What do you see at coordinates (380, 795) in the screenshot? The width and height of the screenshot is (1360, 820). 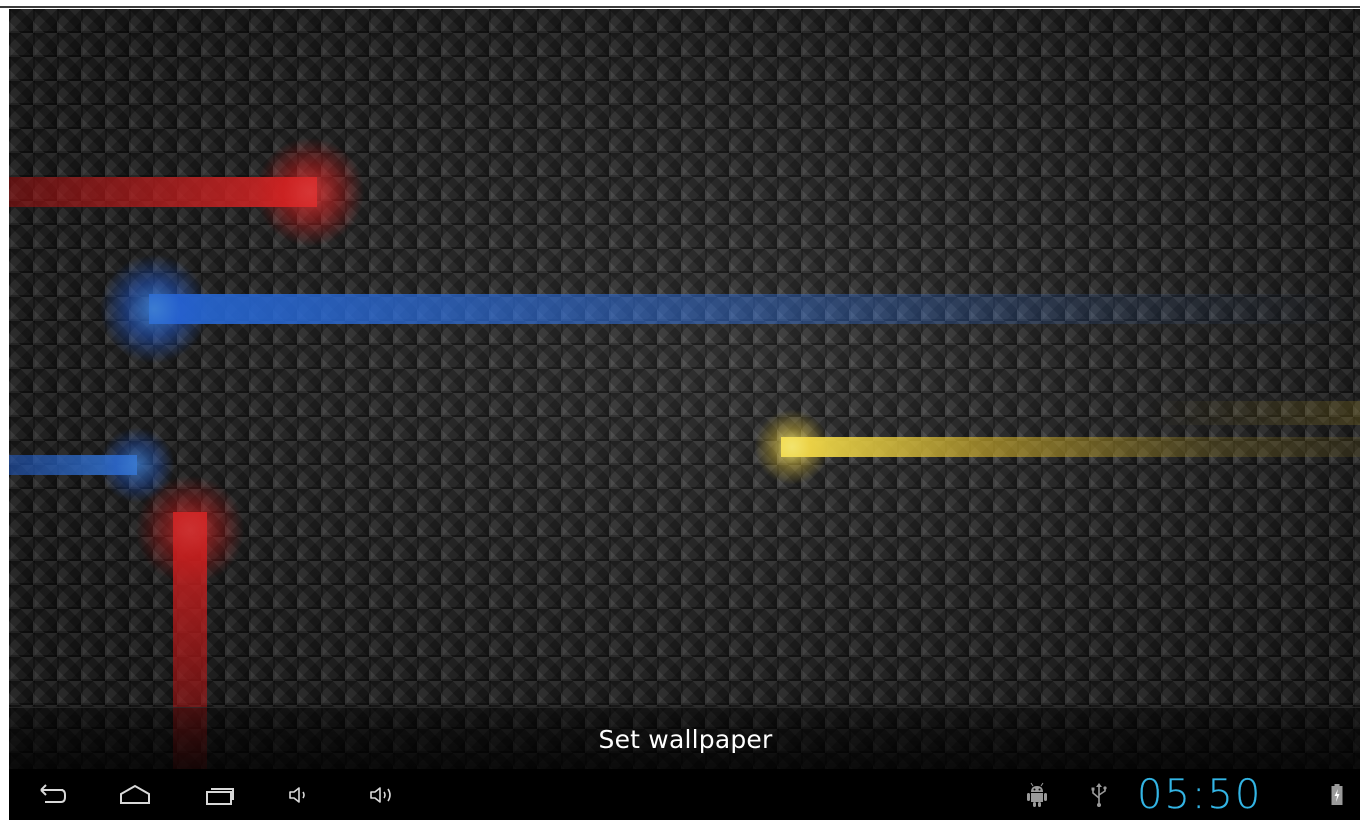 I see `volume-up-icon` at bounding box center [380, 795].